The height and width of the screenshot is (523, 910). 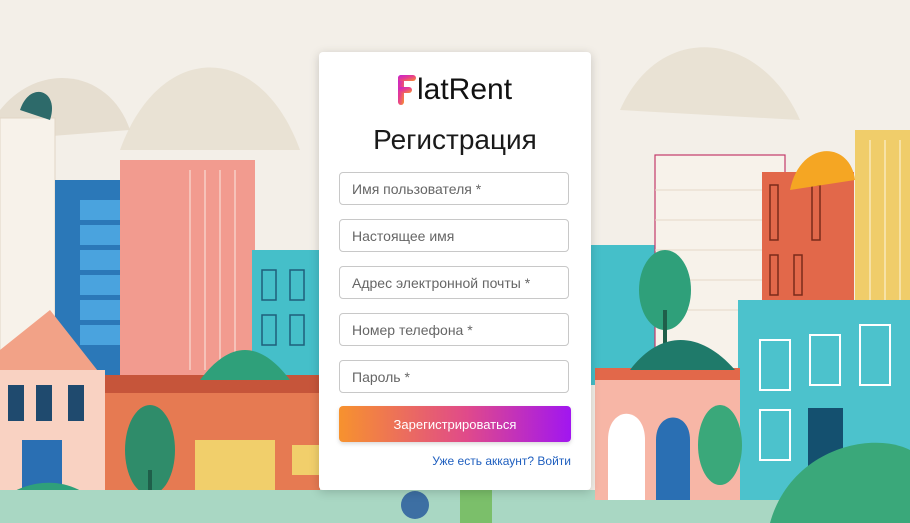 What do you see at coordinates (455, 424) in the screenshot?
I see `register-button: Зарегистрироваться` at bounding box center [455, 424].